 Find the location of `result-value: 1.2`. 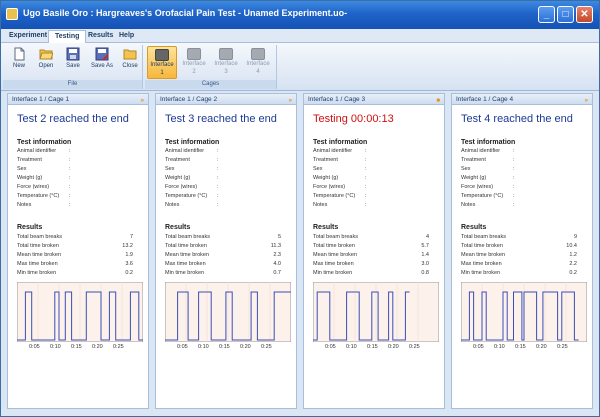

result-value: 1.2 is located at coordinates (573, 255).